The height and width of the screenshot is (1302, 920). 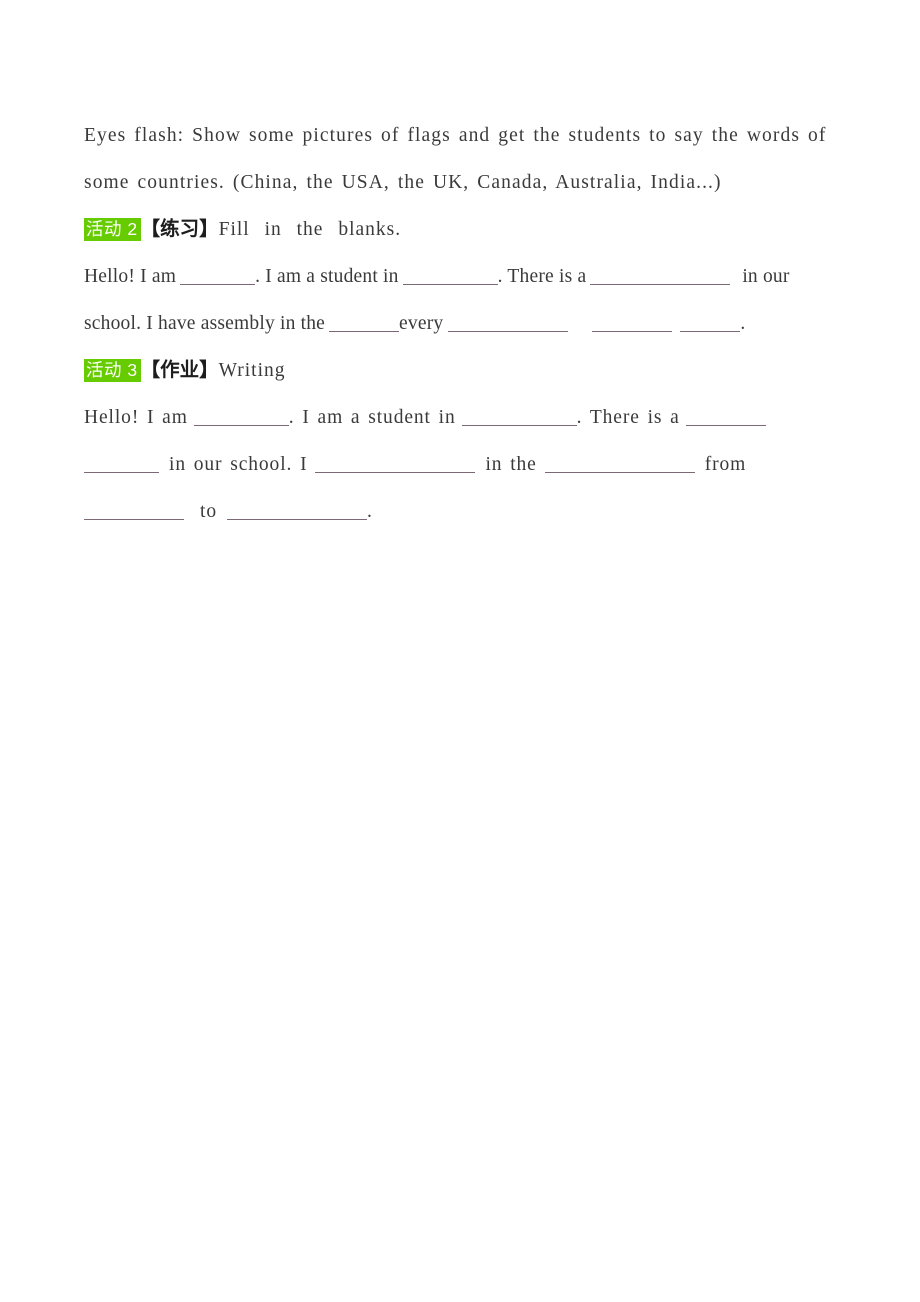 What do you see at coordinates (130, 276) in the screenshot?
I see `fill2-text-1: Hello! I am` at bounding box center [130, 276].